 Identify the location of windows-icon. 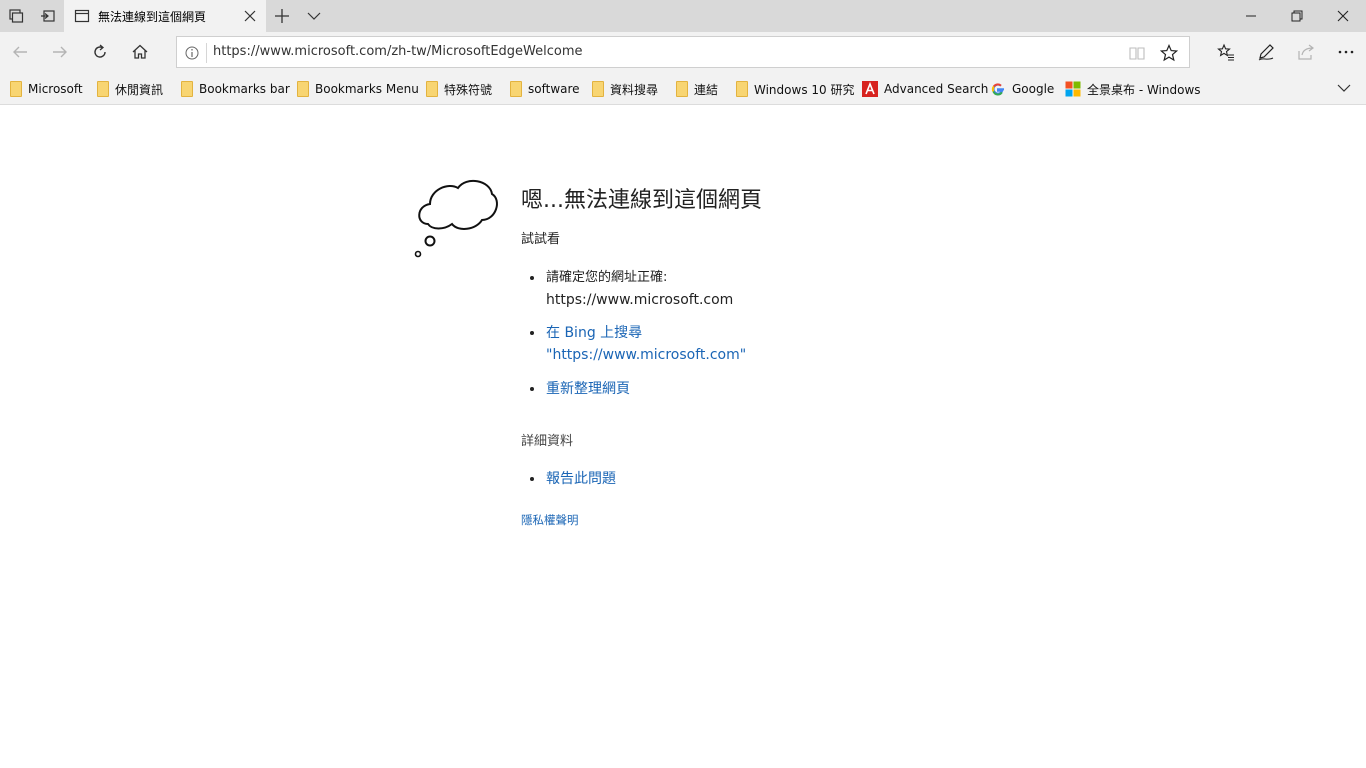
(1073, 89).